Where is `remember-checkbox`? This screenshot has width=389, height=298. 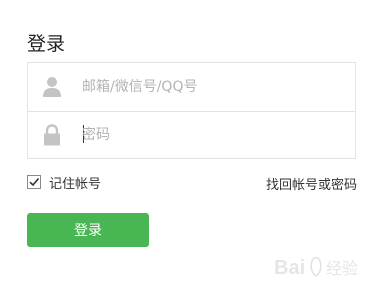
remember-checkbox is located at coordinates (34, 182).